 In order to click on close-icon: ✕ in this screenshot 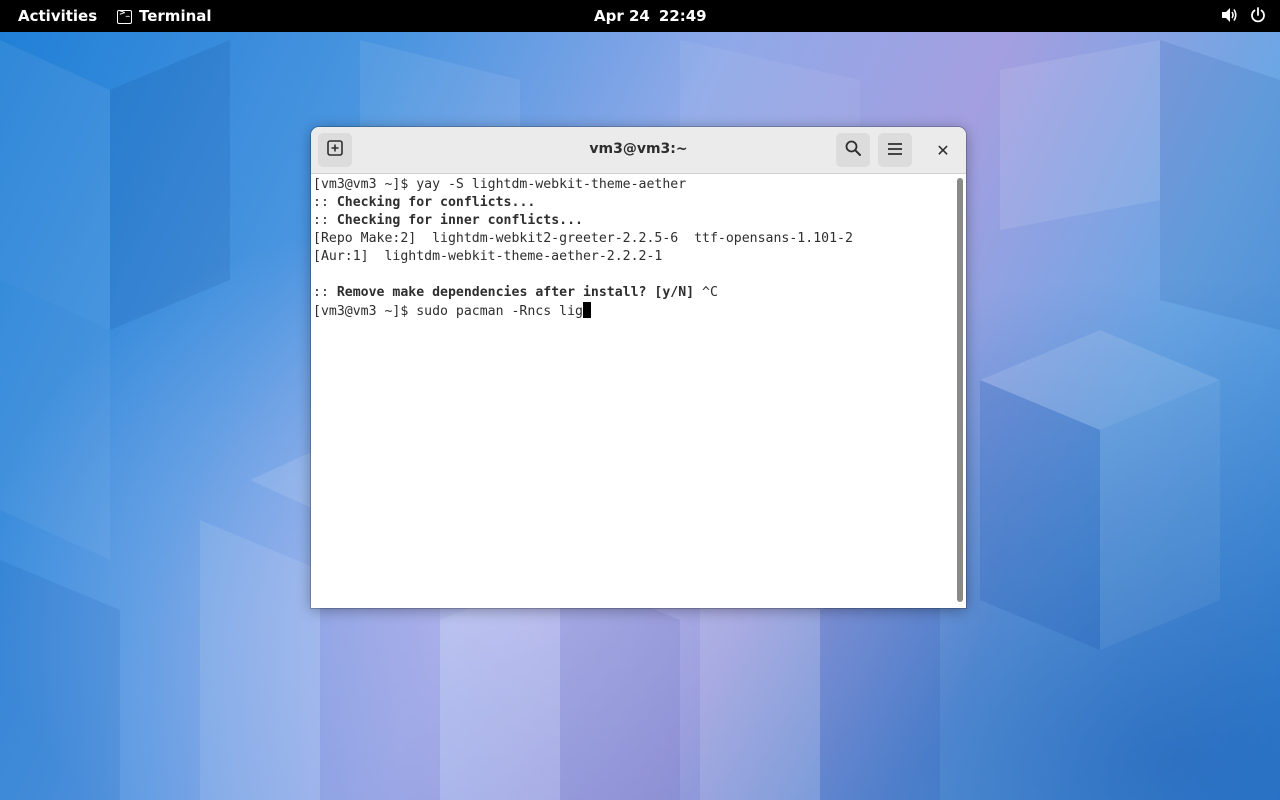, I will do `click(943, 150)`.